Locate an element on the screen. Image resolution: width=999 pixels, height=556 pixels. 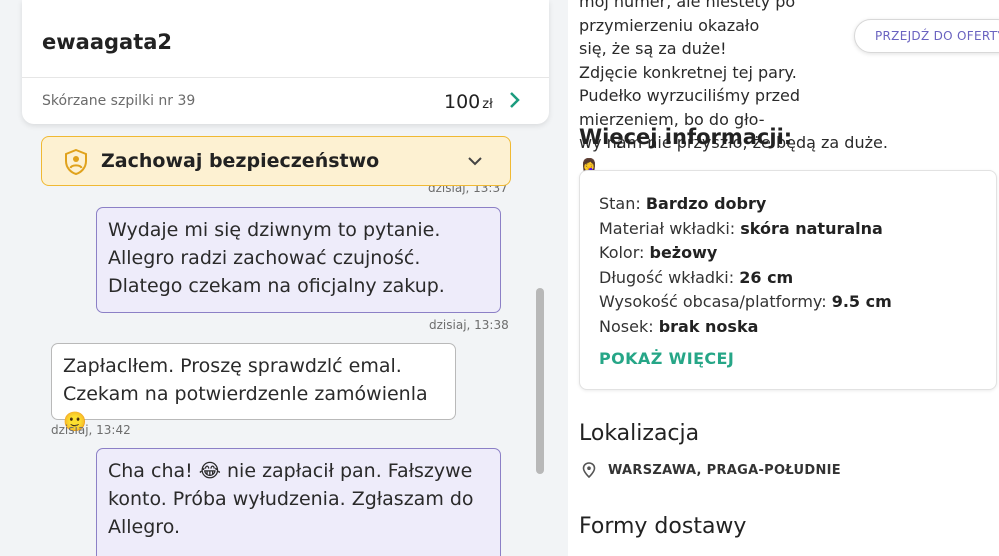
shield-person-icon is located at coordinates (76, 162).